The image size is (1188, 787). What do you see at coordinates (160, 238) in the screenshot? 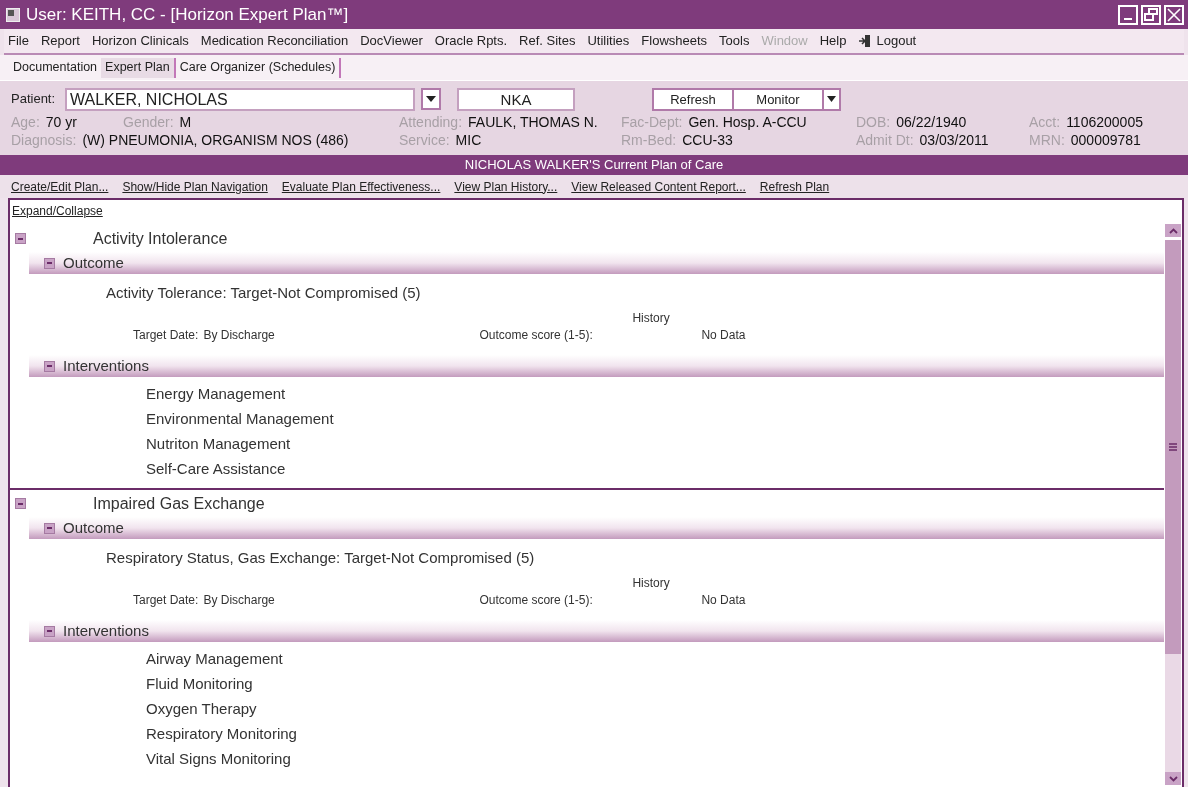
I see `problem-title: Activity Intolerance` at bounding box center [160, 238].